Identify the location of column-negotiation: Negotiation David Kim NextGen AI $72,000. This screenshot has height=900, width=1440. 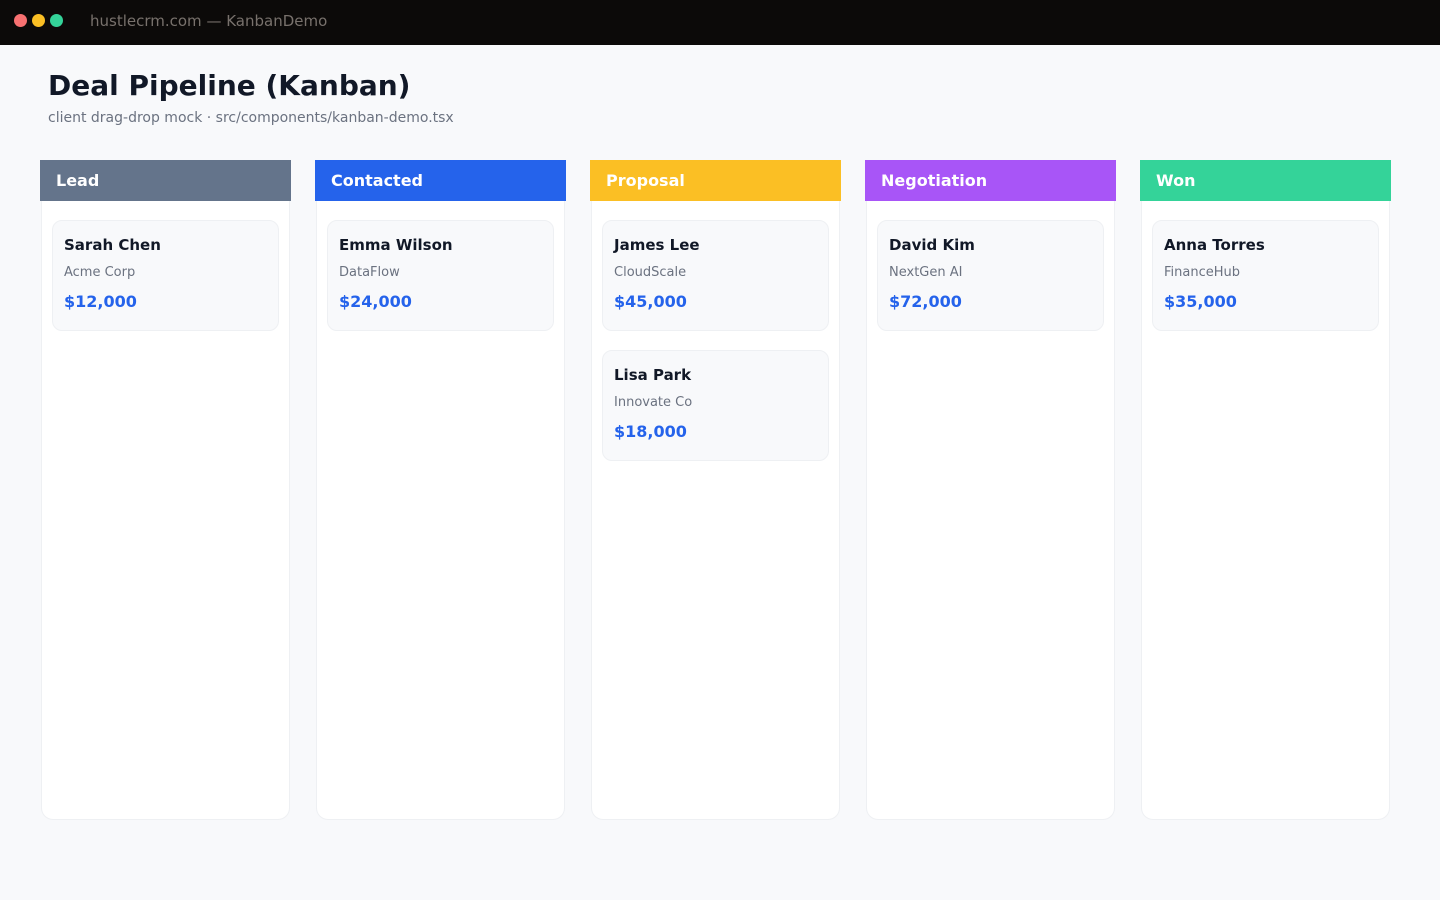
(990, 490).